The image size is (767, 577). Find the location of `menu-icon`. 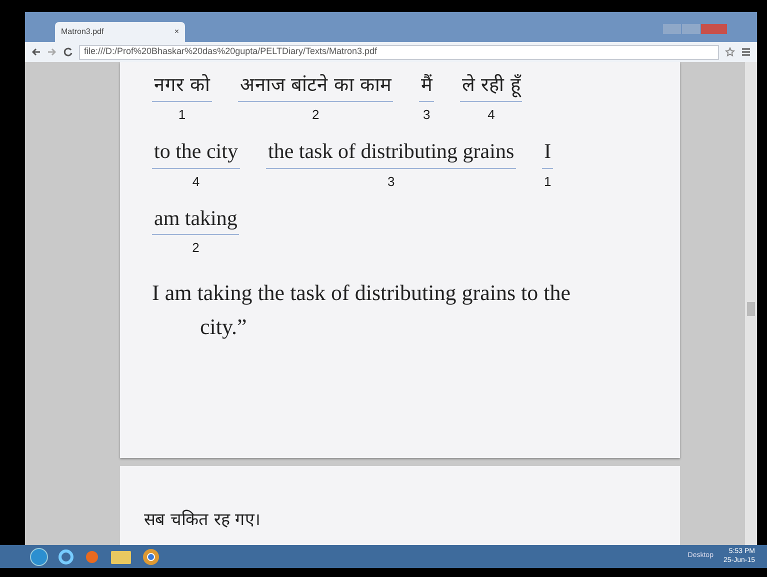

menu-icon is located at coordinates (746, 52).